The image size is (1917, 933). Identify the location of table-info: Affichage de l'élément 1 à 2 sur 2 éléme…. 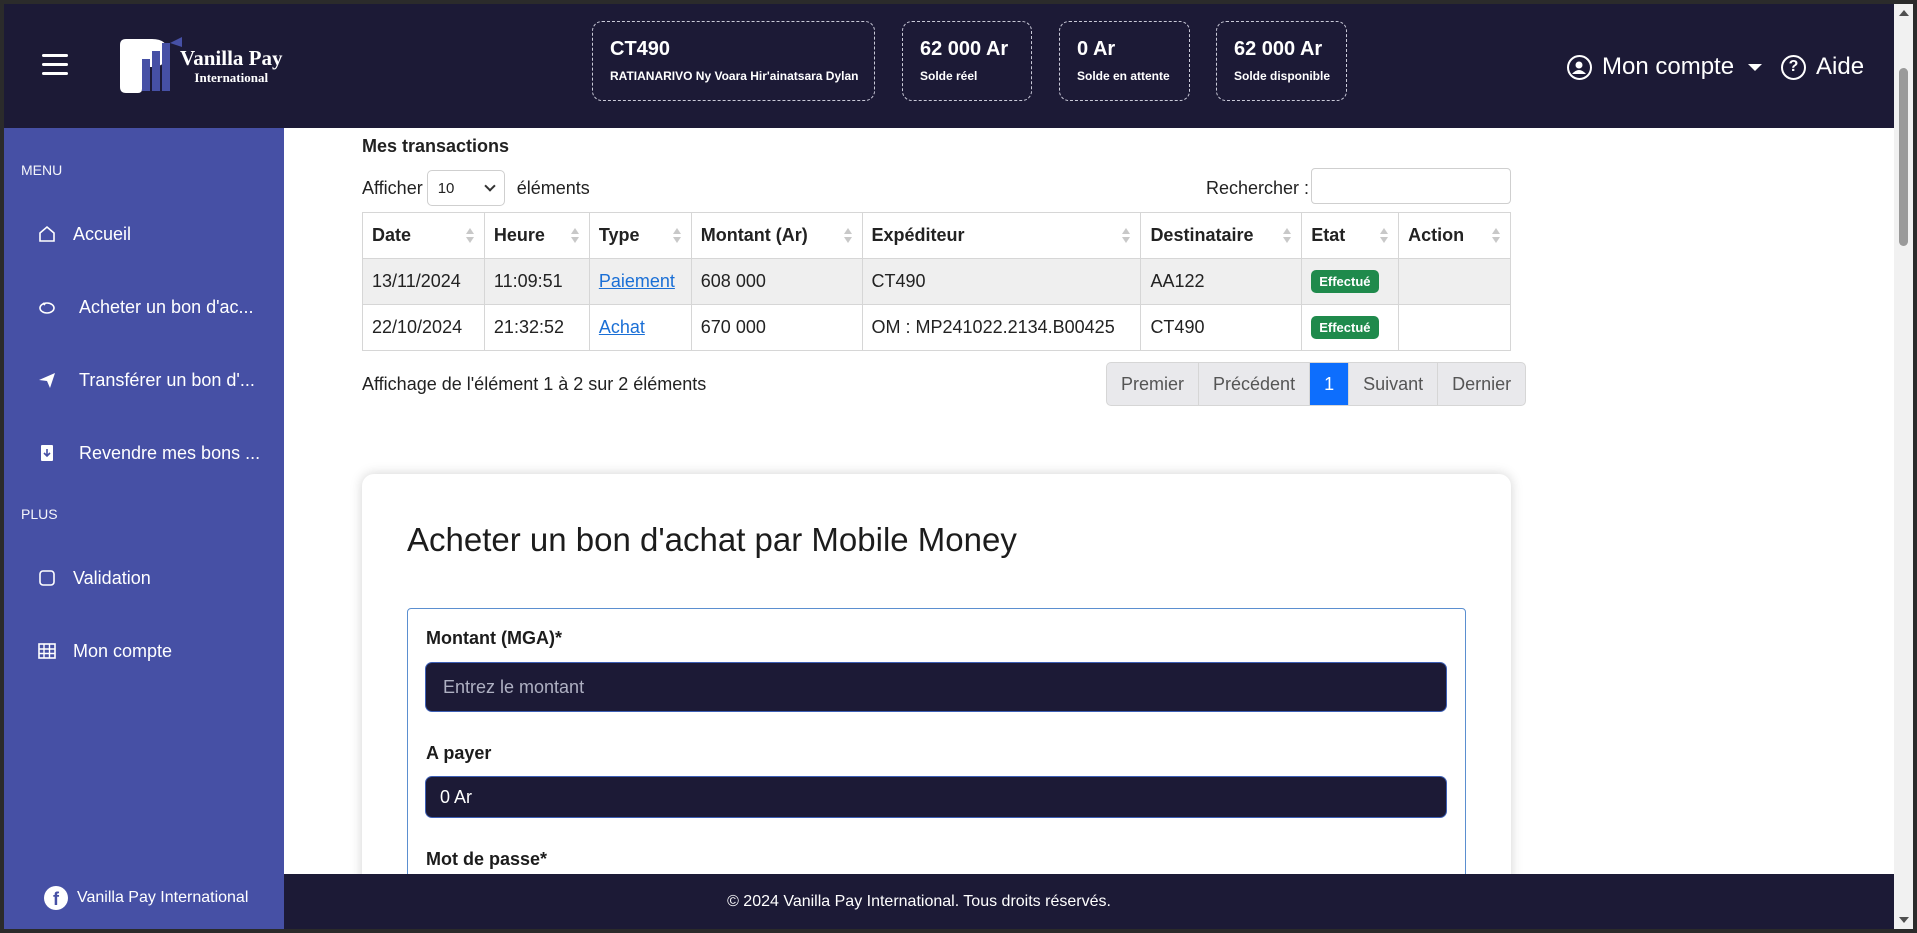
(534, 384).